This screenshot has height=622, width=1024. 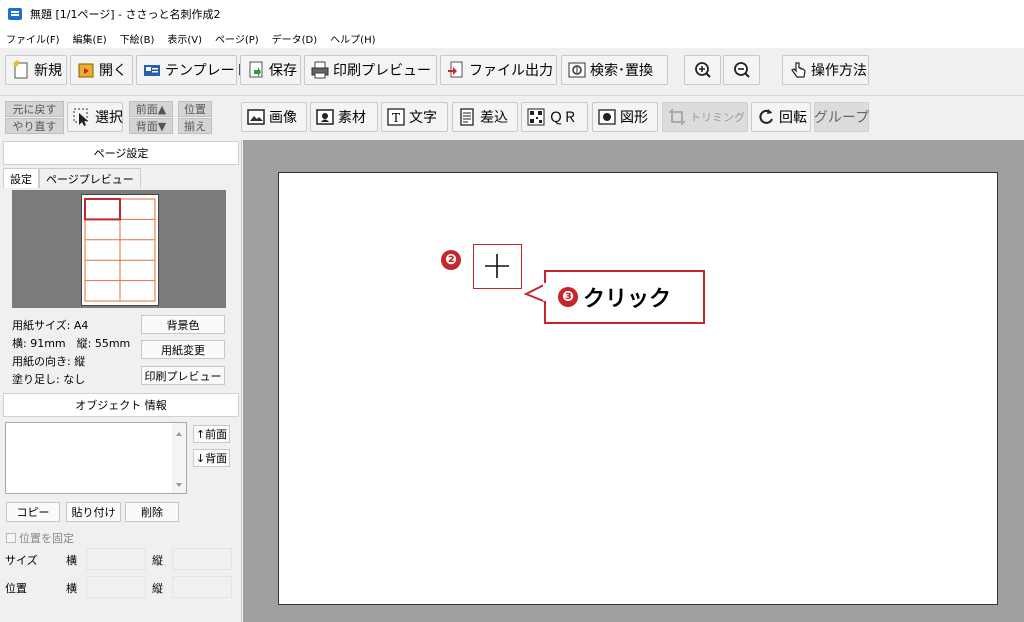 What do you see at coordinates (607, 117) in the screenshot?
I see `shape-icon` at bounding box center [607, 117].